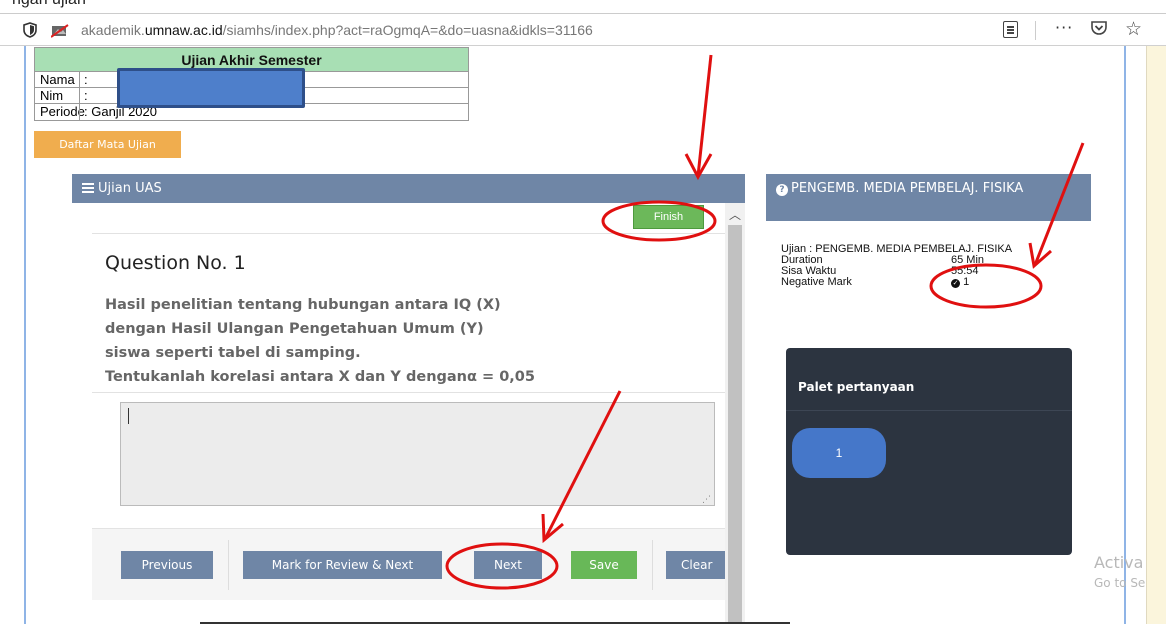 The width and height of the screenshot is (1166, 624). Describe the element at coordinates (1120, 583) in the screenshot. I see `activation-watermark-sub: Go to Se` at that location.